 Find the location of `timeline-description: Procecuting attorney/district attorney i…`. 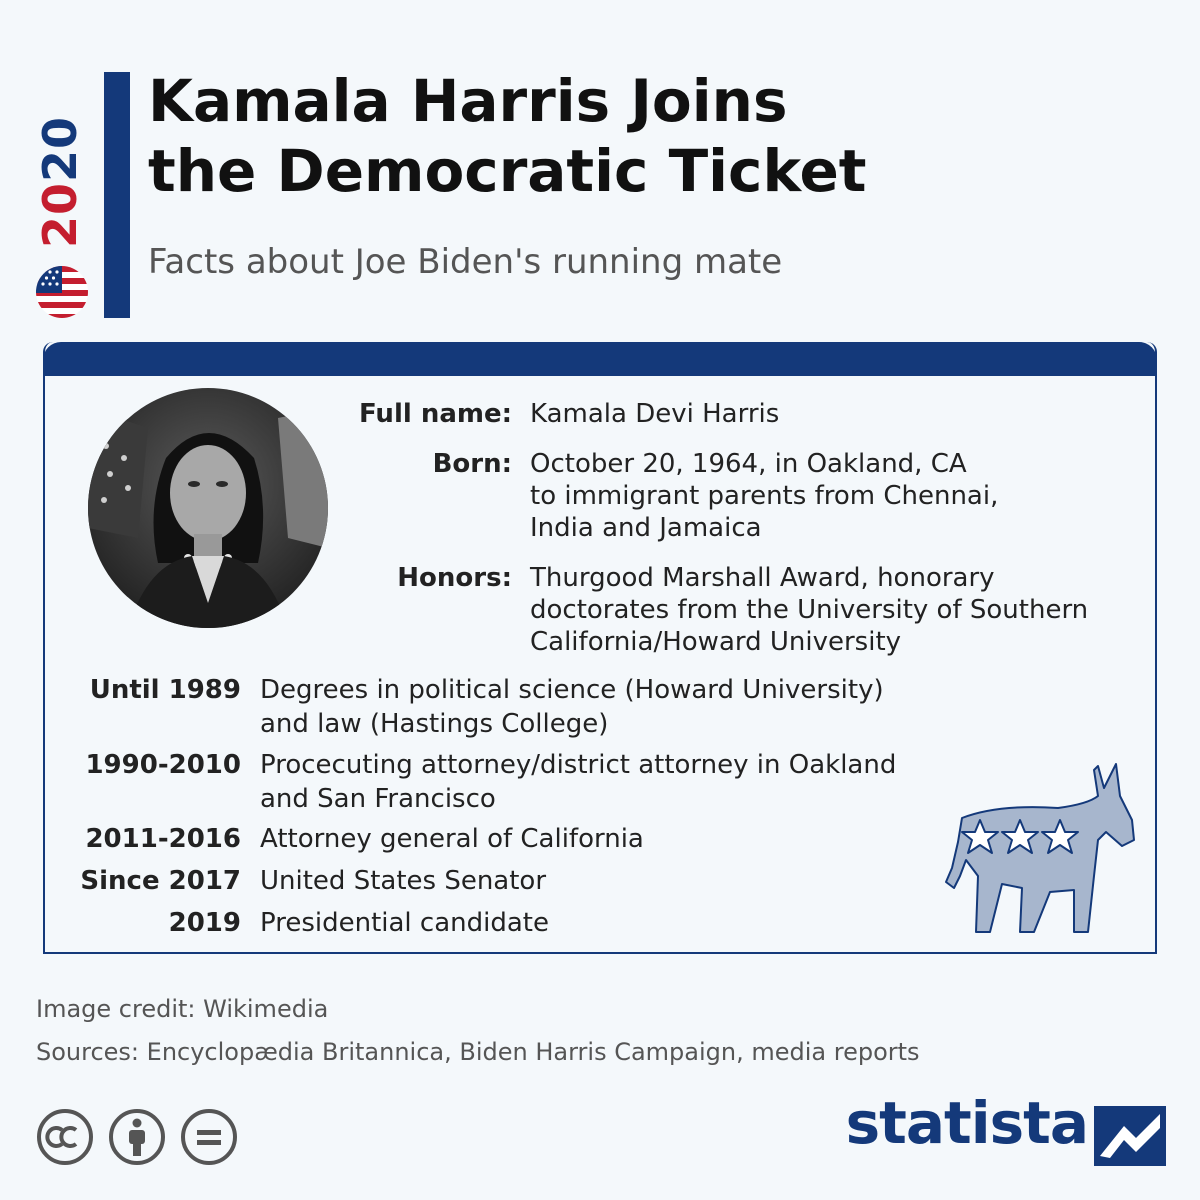

timeline-description: Procecuting attorney/district attorney i… is located at coordinates (578, 782).